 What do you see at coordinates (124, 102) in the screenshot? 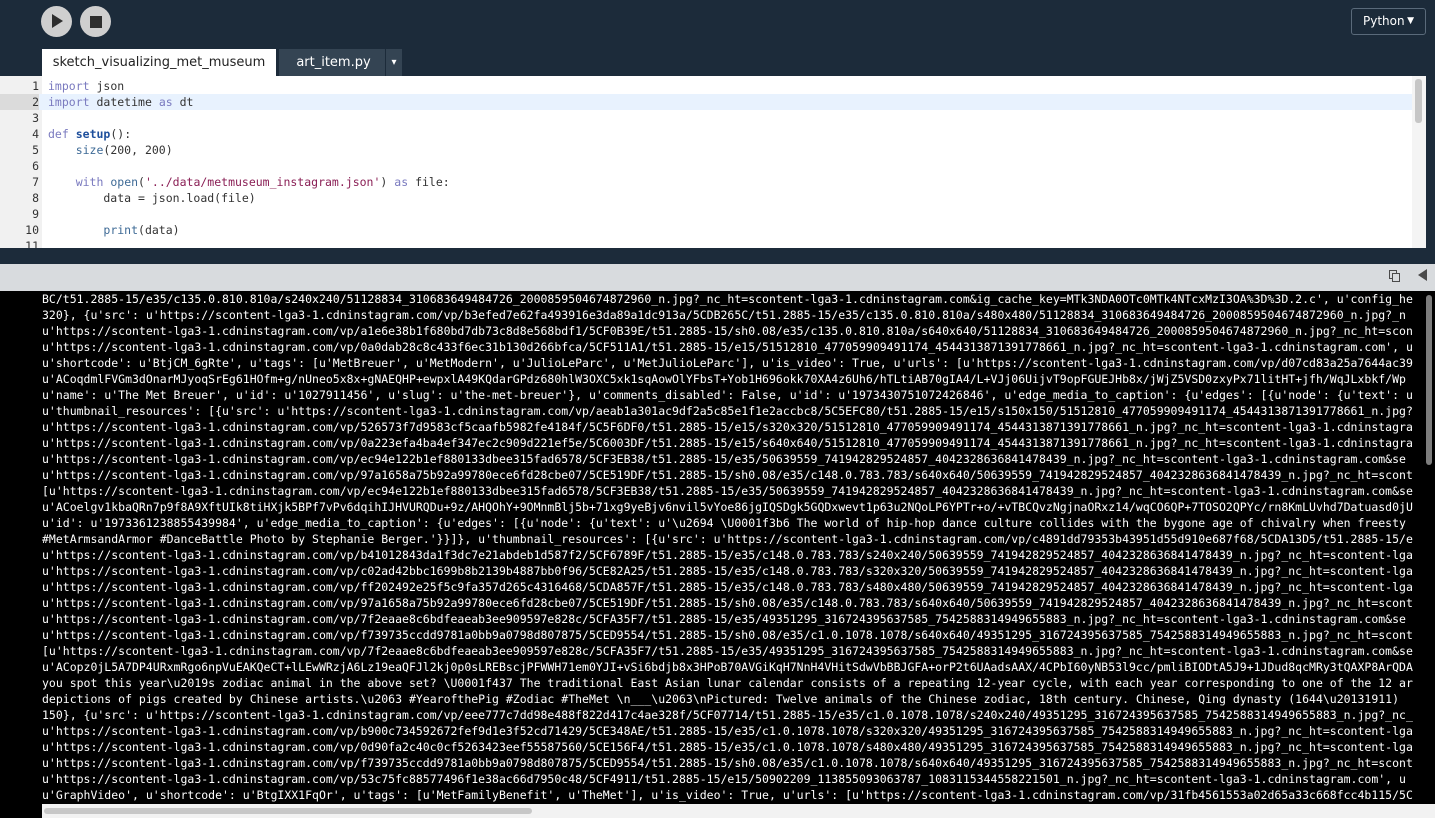
I see `code-token: datetime` at bounding box center [124, 102].